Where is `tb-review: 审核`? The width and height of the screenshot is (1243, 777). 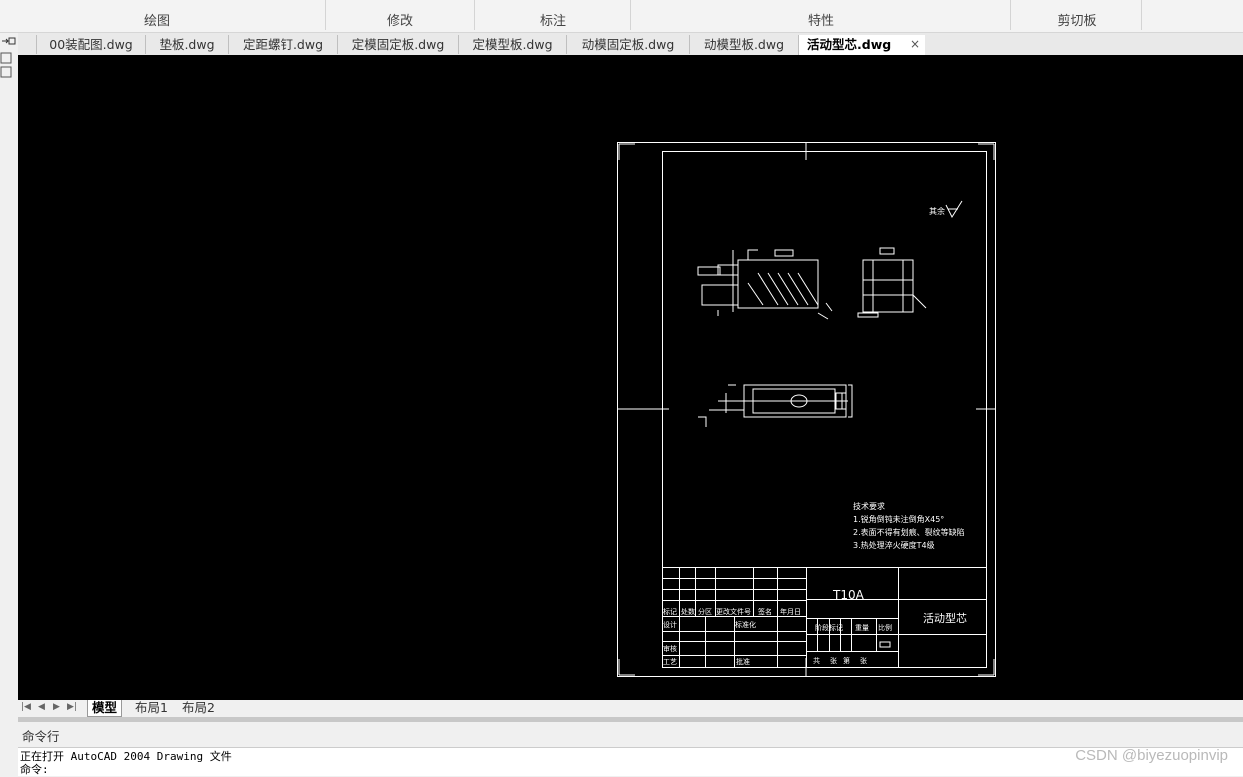 tb-review: 审核 is located at coordinates (670, 648).